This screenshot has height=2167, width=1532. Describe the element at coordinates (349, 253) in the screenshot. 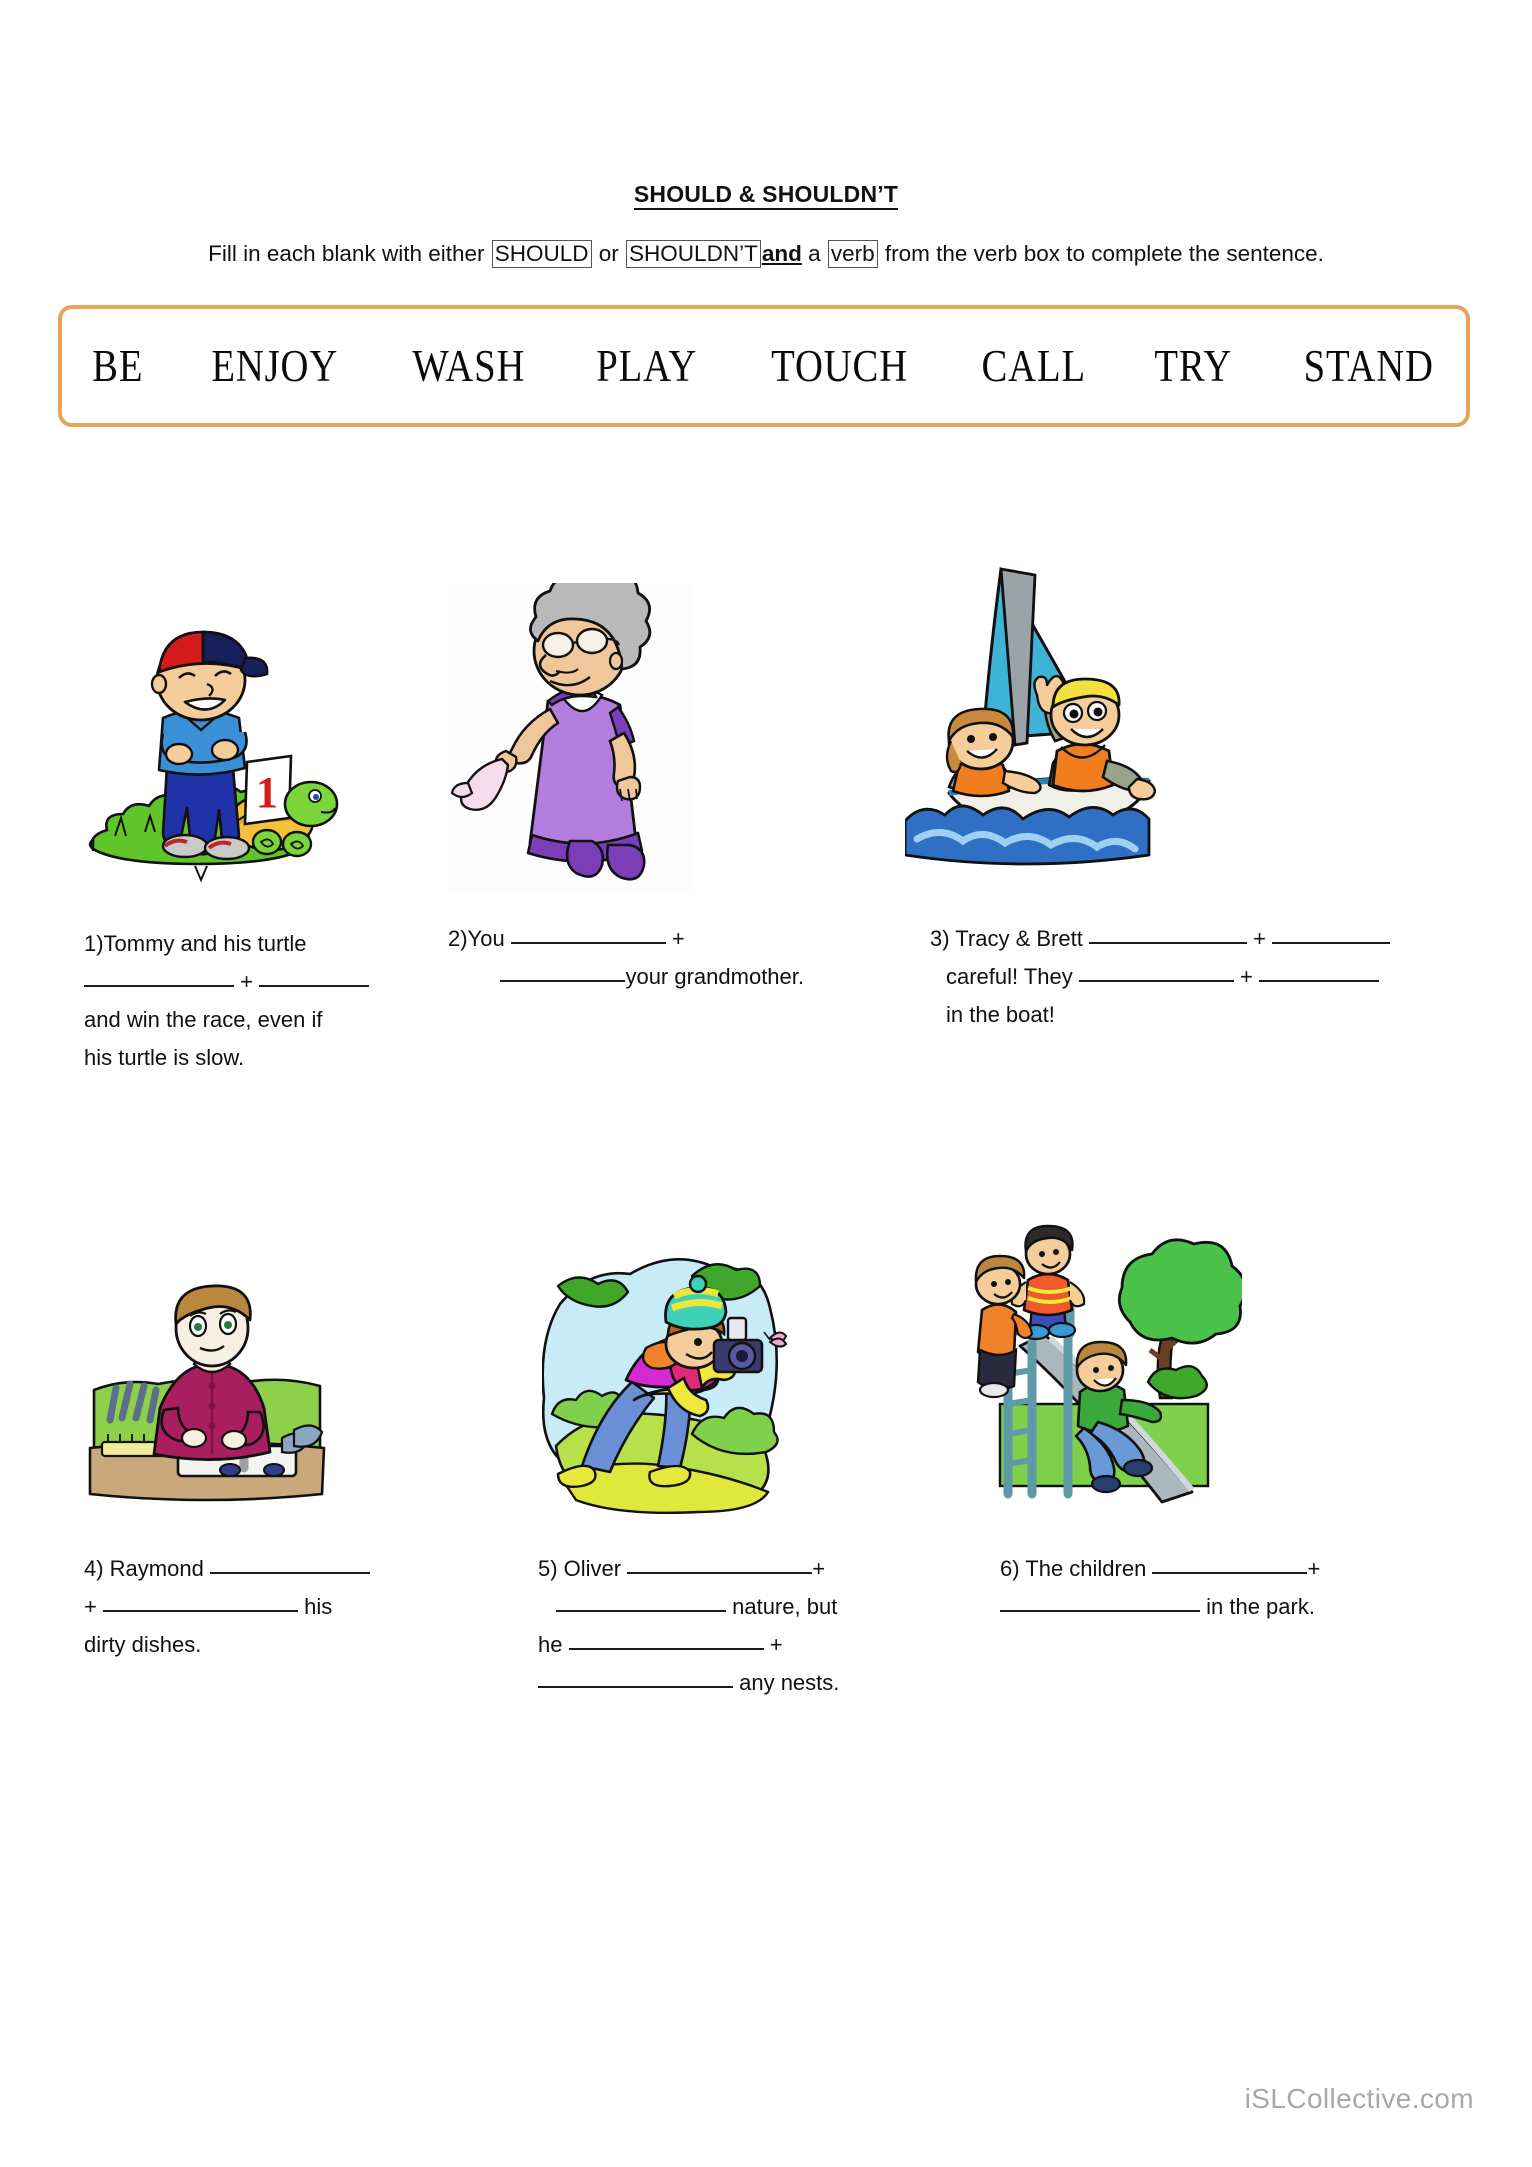

I see `instruction-part-1: Fill in each blank with either` at that location.